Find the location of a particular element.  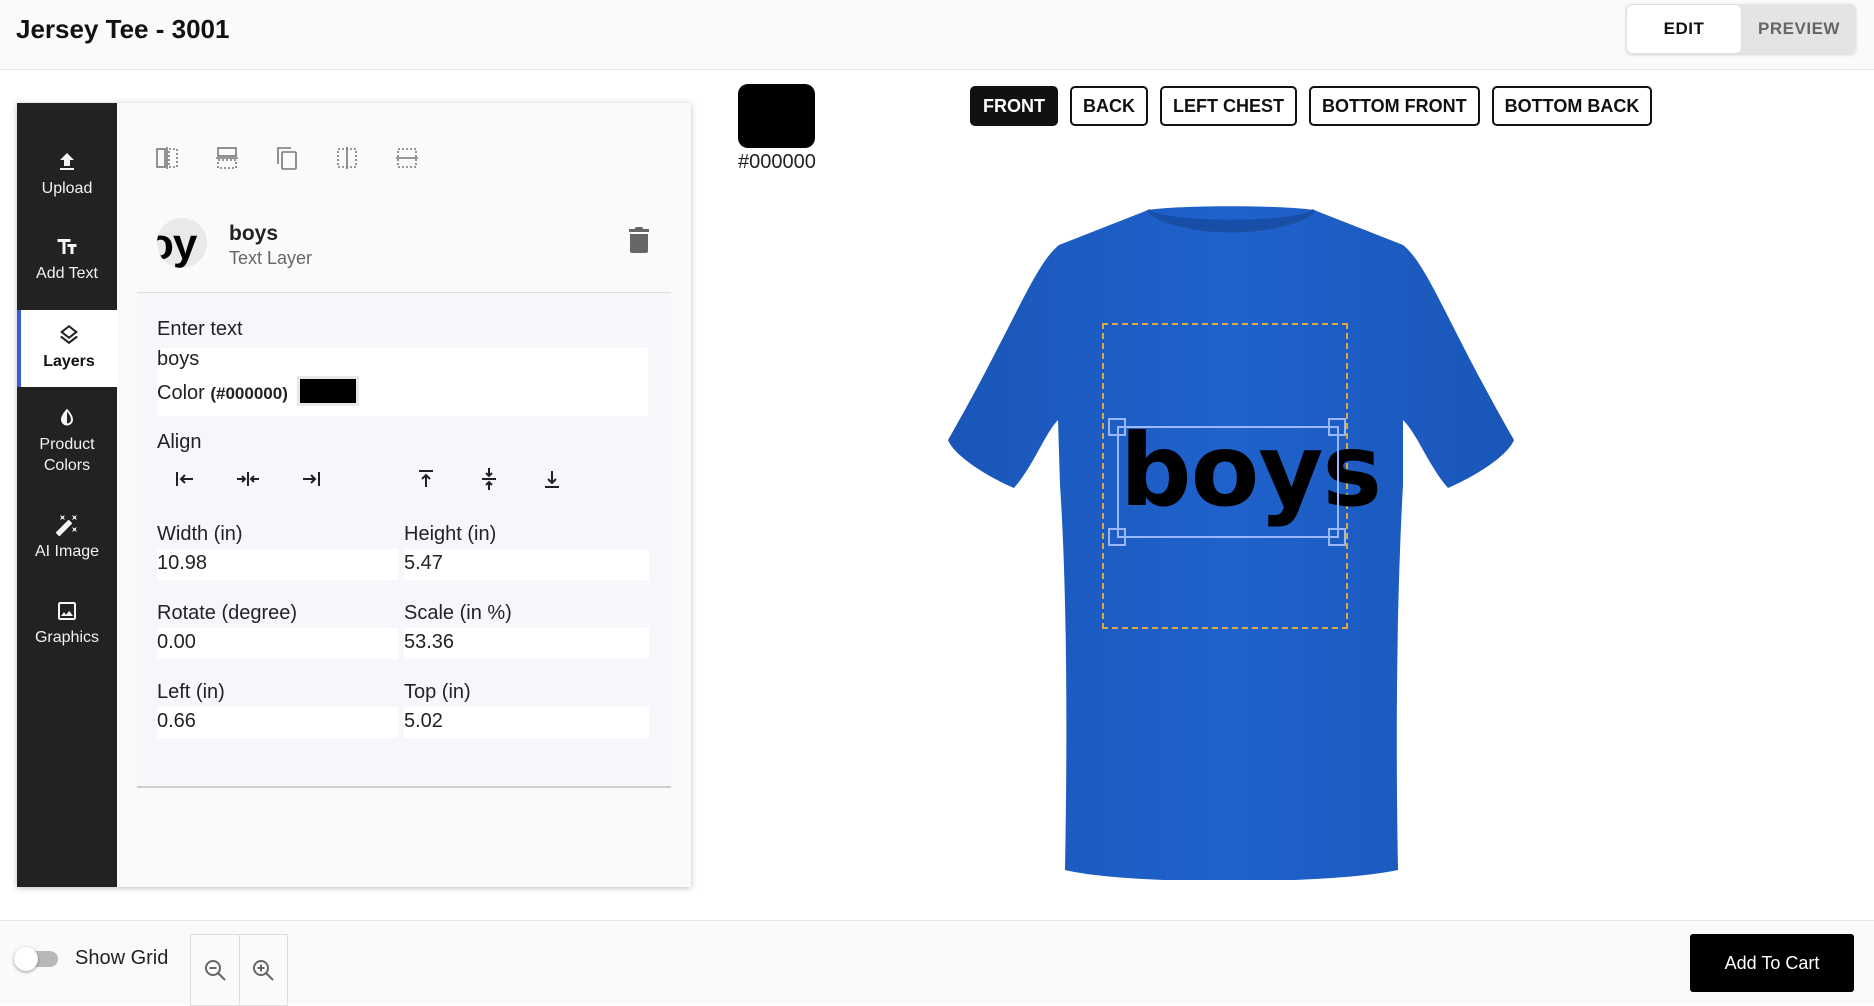

sidebar-item-label: AI Image is located at coordinates (67, 551).